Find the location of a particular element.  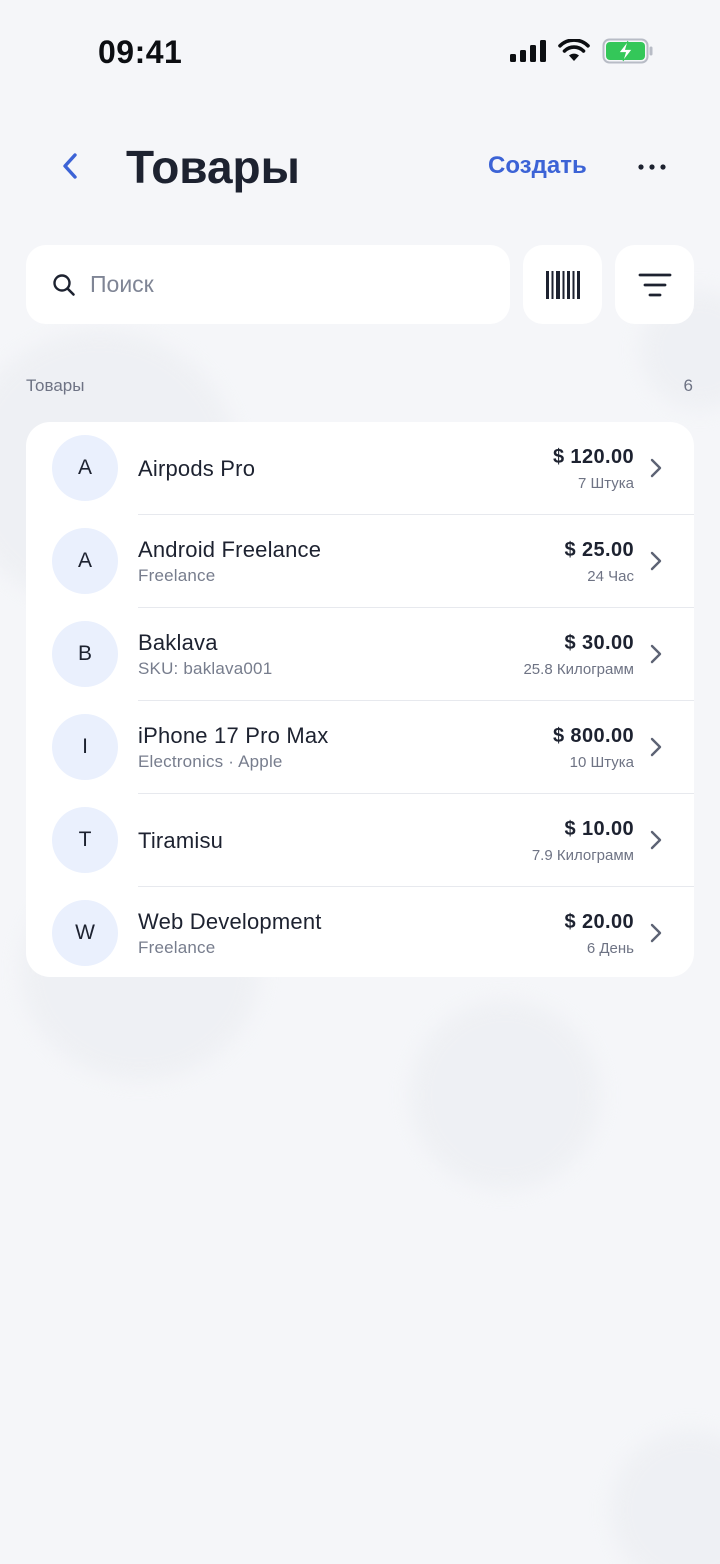

list-item-price-block: $ 800.00 10 Штука is located at coordinates (593, 747).